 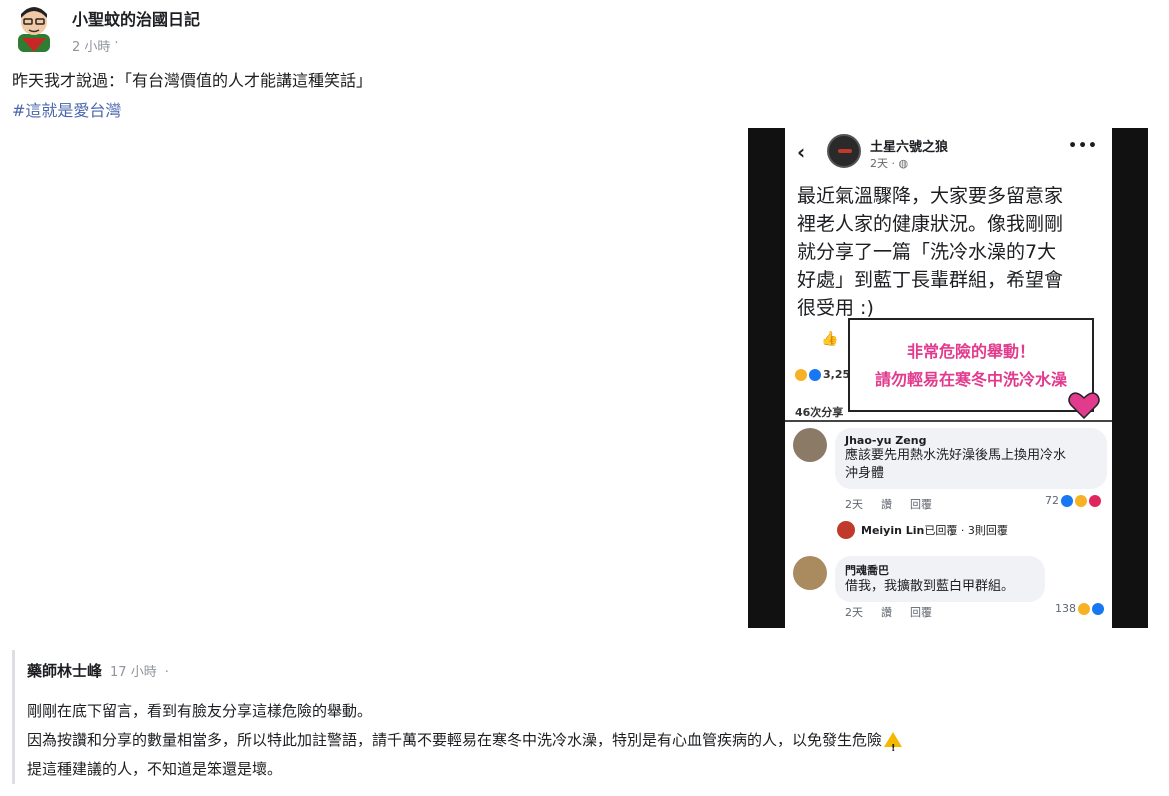 What do you see at coordinates (133, 670) in the screenshot?
I see `quote-time: 17 小時` at bounding box center [133, 670].